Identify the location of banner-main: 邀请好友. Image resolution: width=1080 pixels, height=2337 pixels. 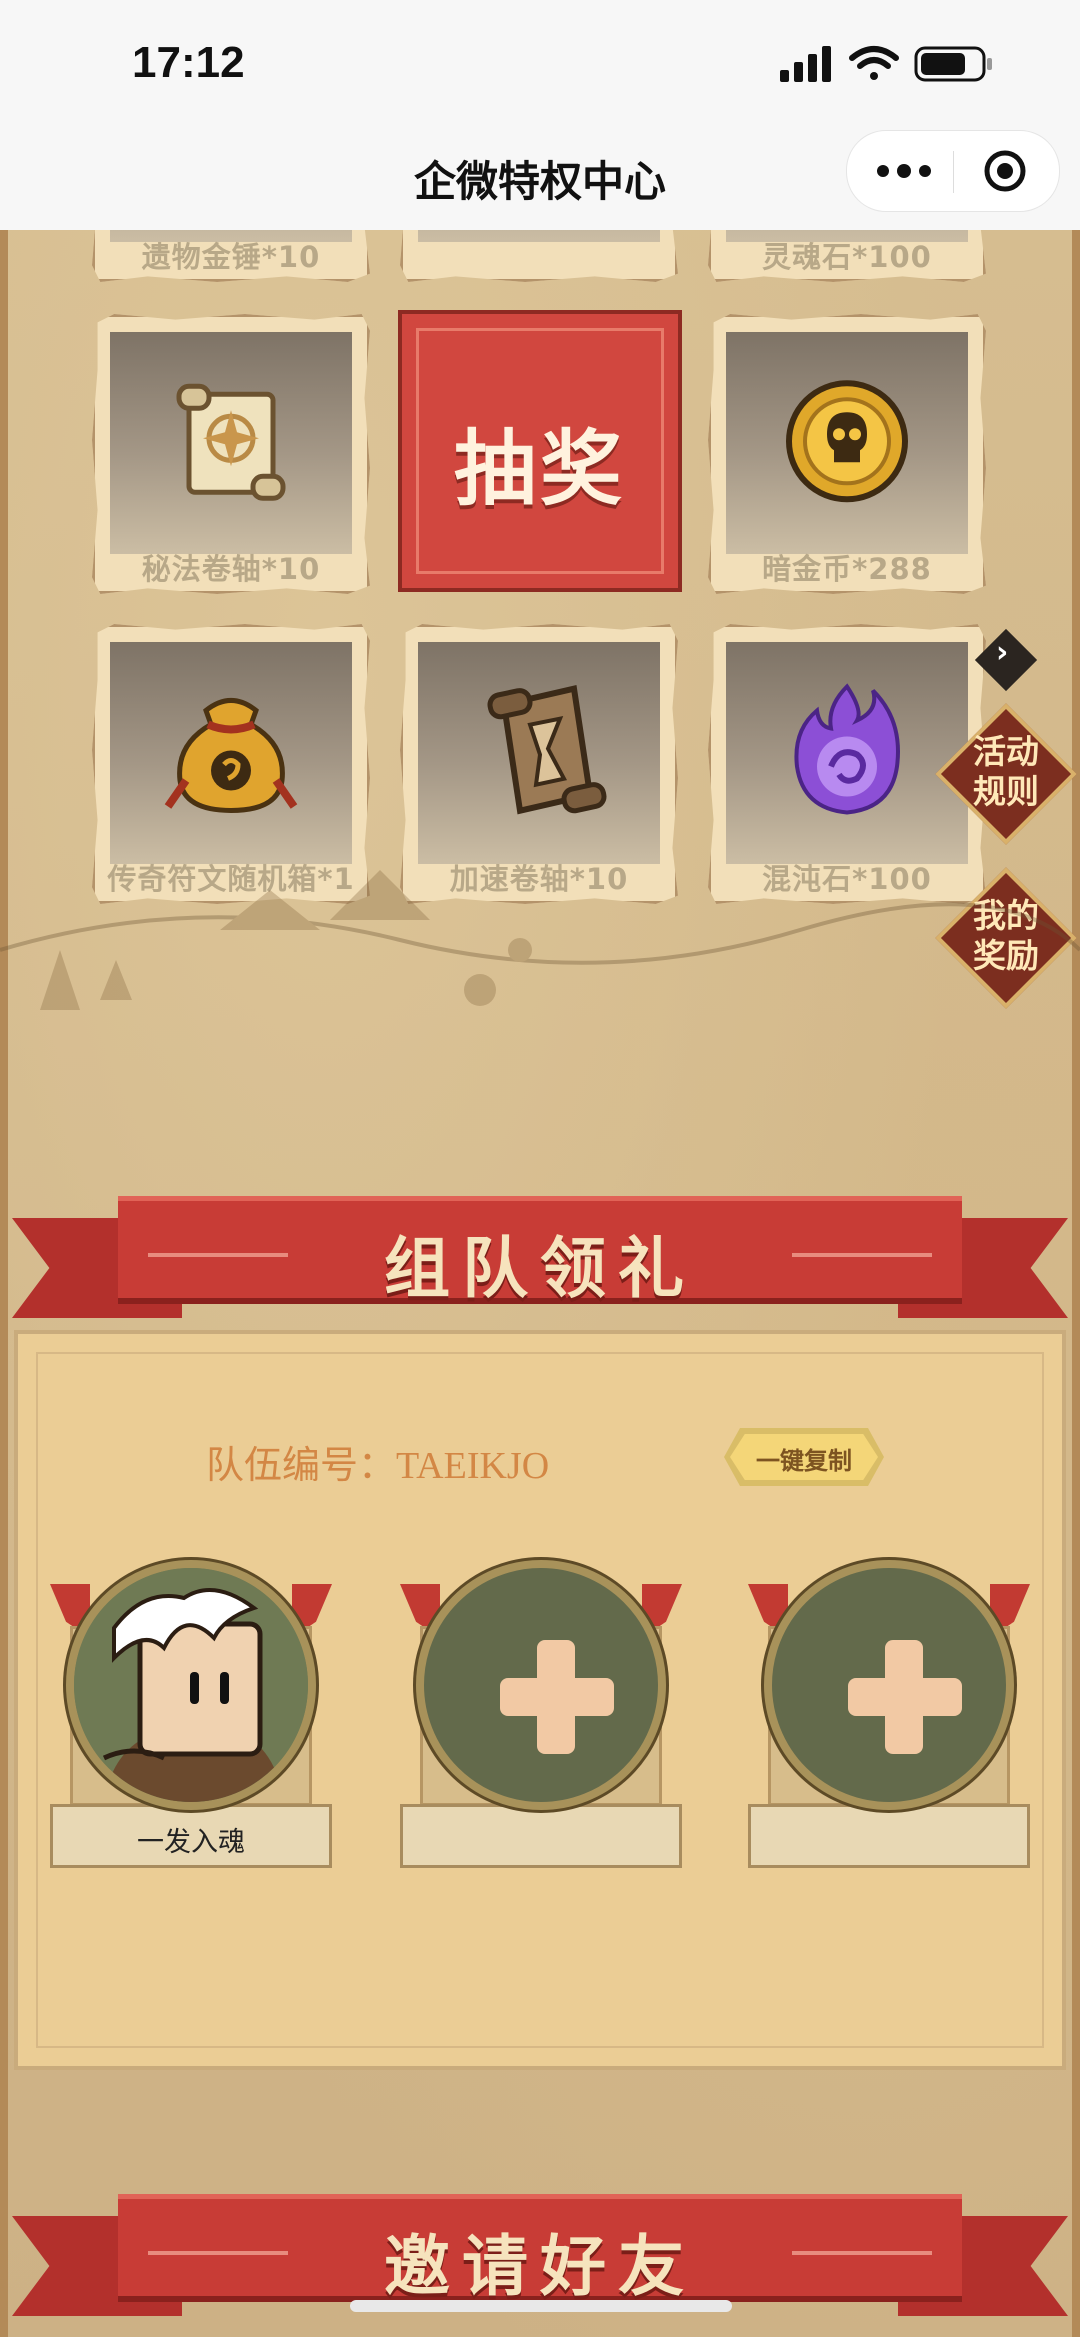
(540, 2249).